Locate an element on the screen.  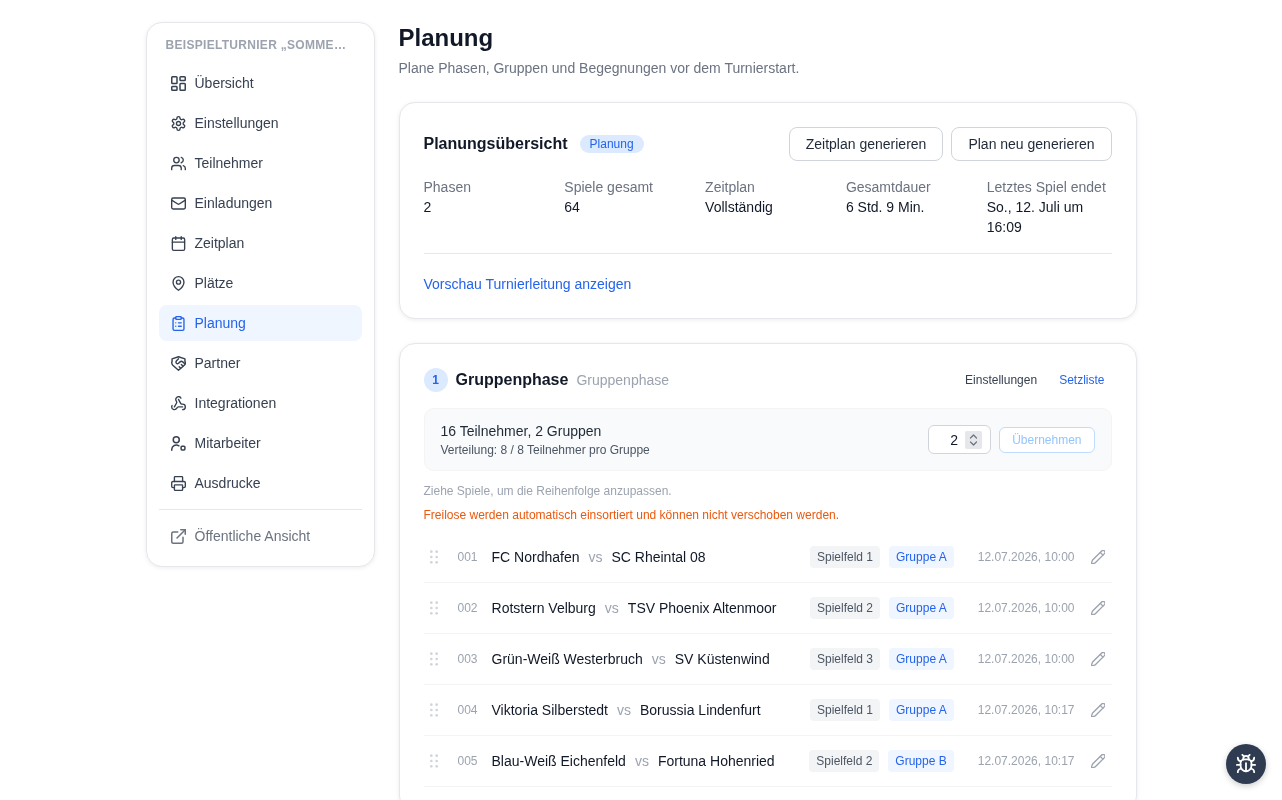
stat-value: 6 Std. 9 Min. is located at coordinates (885, 207).